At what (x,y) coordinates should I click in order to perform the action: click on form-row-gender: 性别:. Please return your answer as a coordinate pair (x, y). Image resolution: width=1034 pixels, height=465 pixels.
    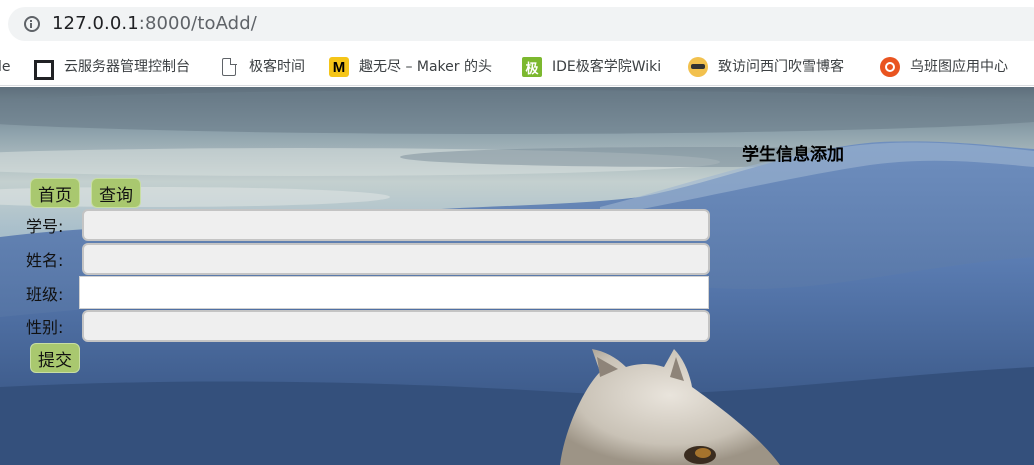
    Looking at the image, I should click on (368, 326).